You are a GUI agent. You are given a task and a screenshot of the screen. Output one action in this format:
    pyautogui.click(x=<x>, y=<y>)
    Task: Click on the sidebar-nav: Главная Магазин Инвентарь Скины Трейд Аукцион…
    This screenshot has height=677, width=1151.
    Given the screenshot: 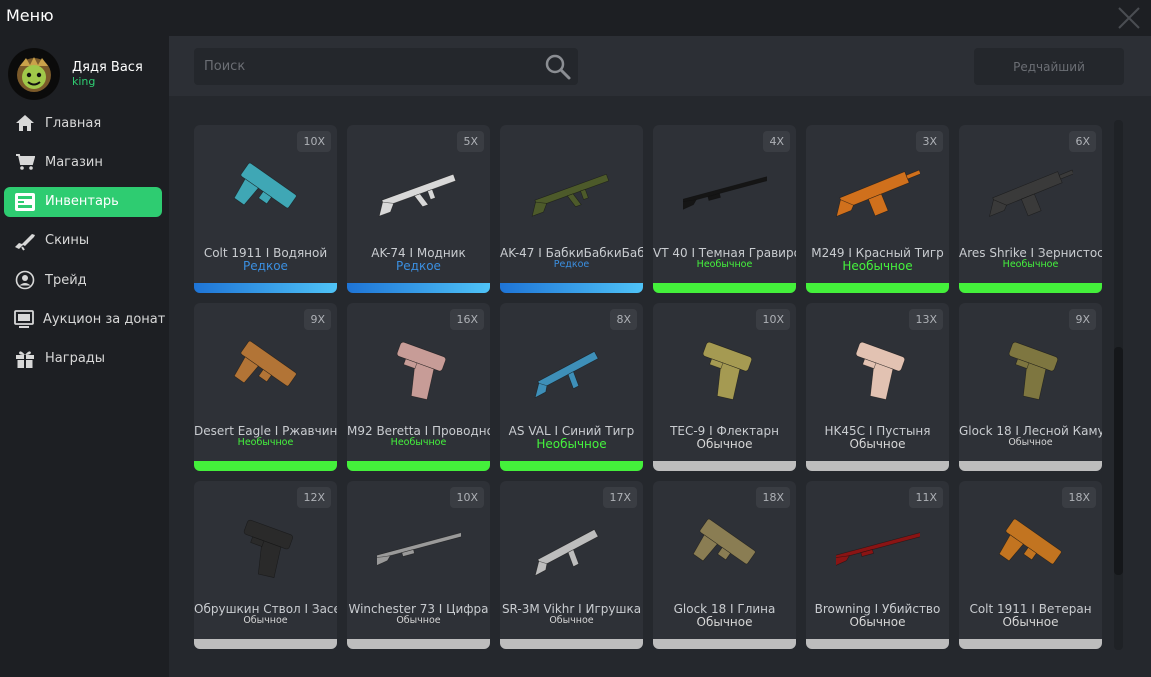 What is the action you would take?
    pyautogui.click(x=84, y=245)
    